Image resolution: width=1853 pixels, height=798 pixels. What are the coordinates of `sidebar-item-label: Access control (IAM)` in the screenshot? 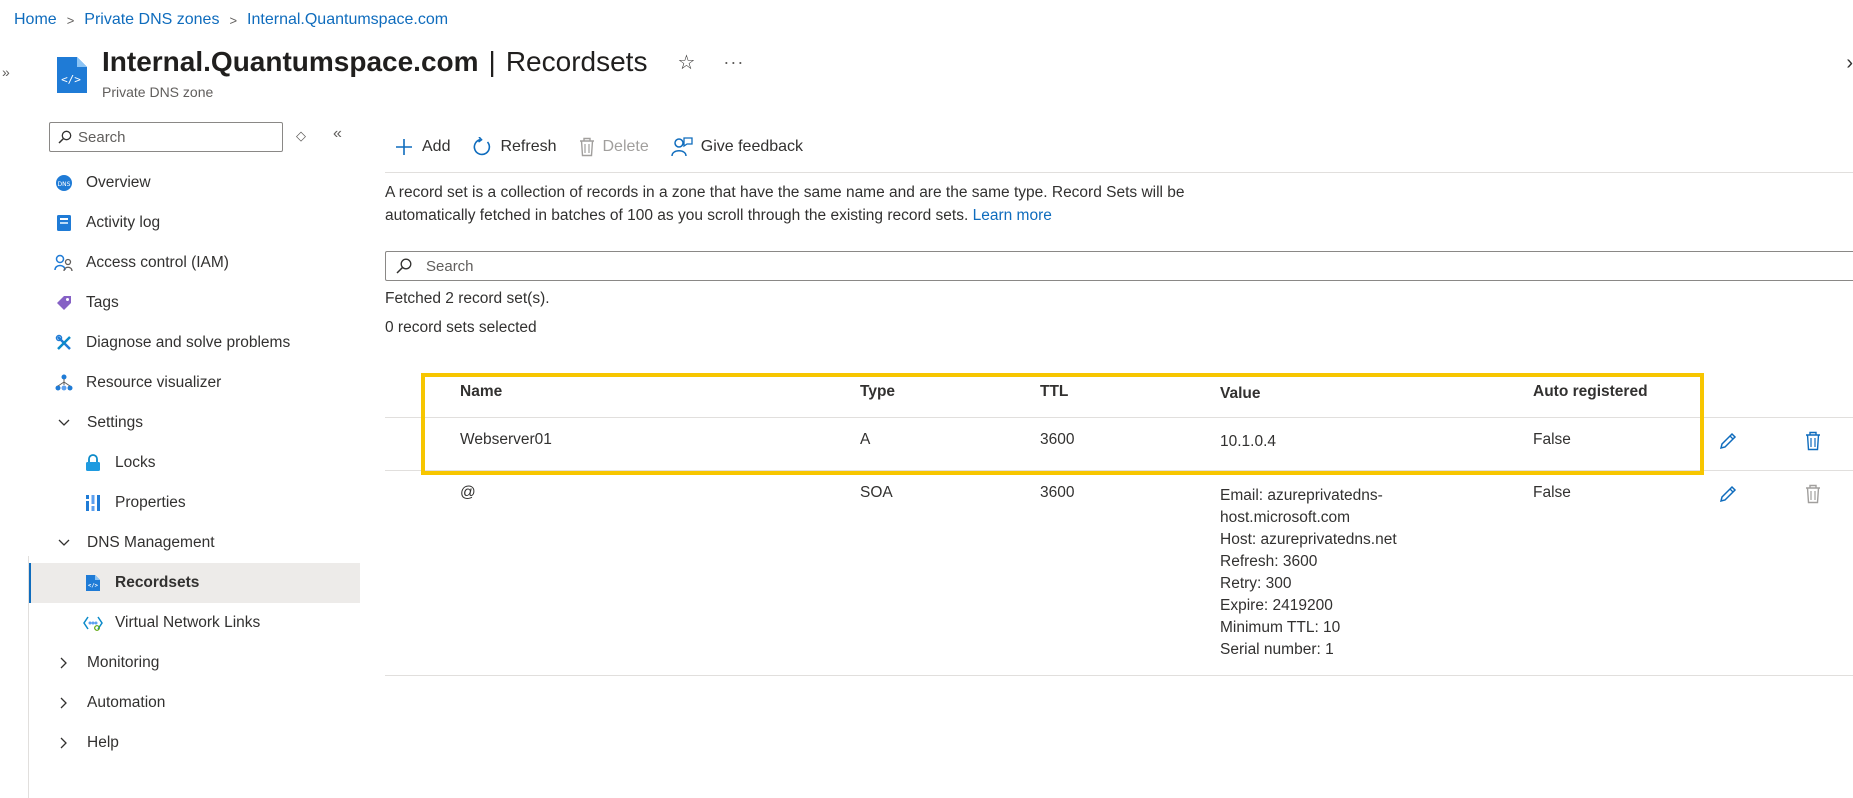 It's located at (157, 262).